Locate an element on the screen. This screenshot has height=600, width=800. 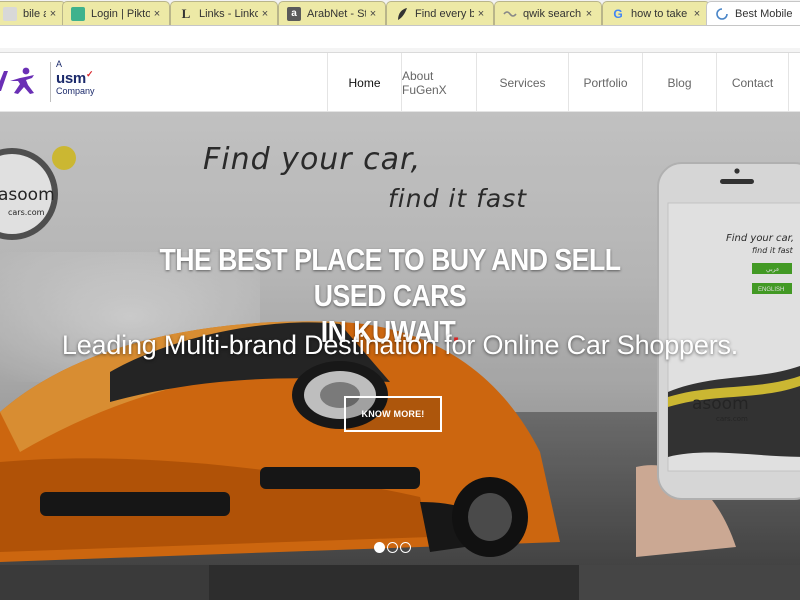
browser-tab: qwik search × is located at coordinates (548, 13).